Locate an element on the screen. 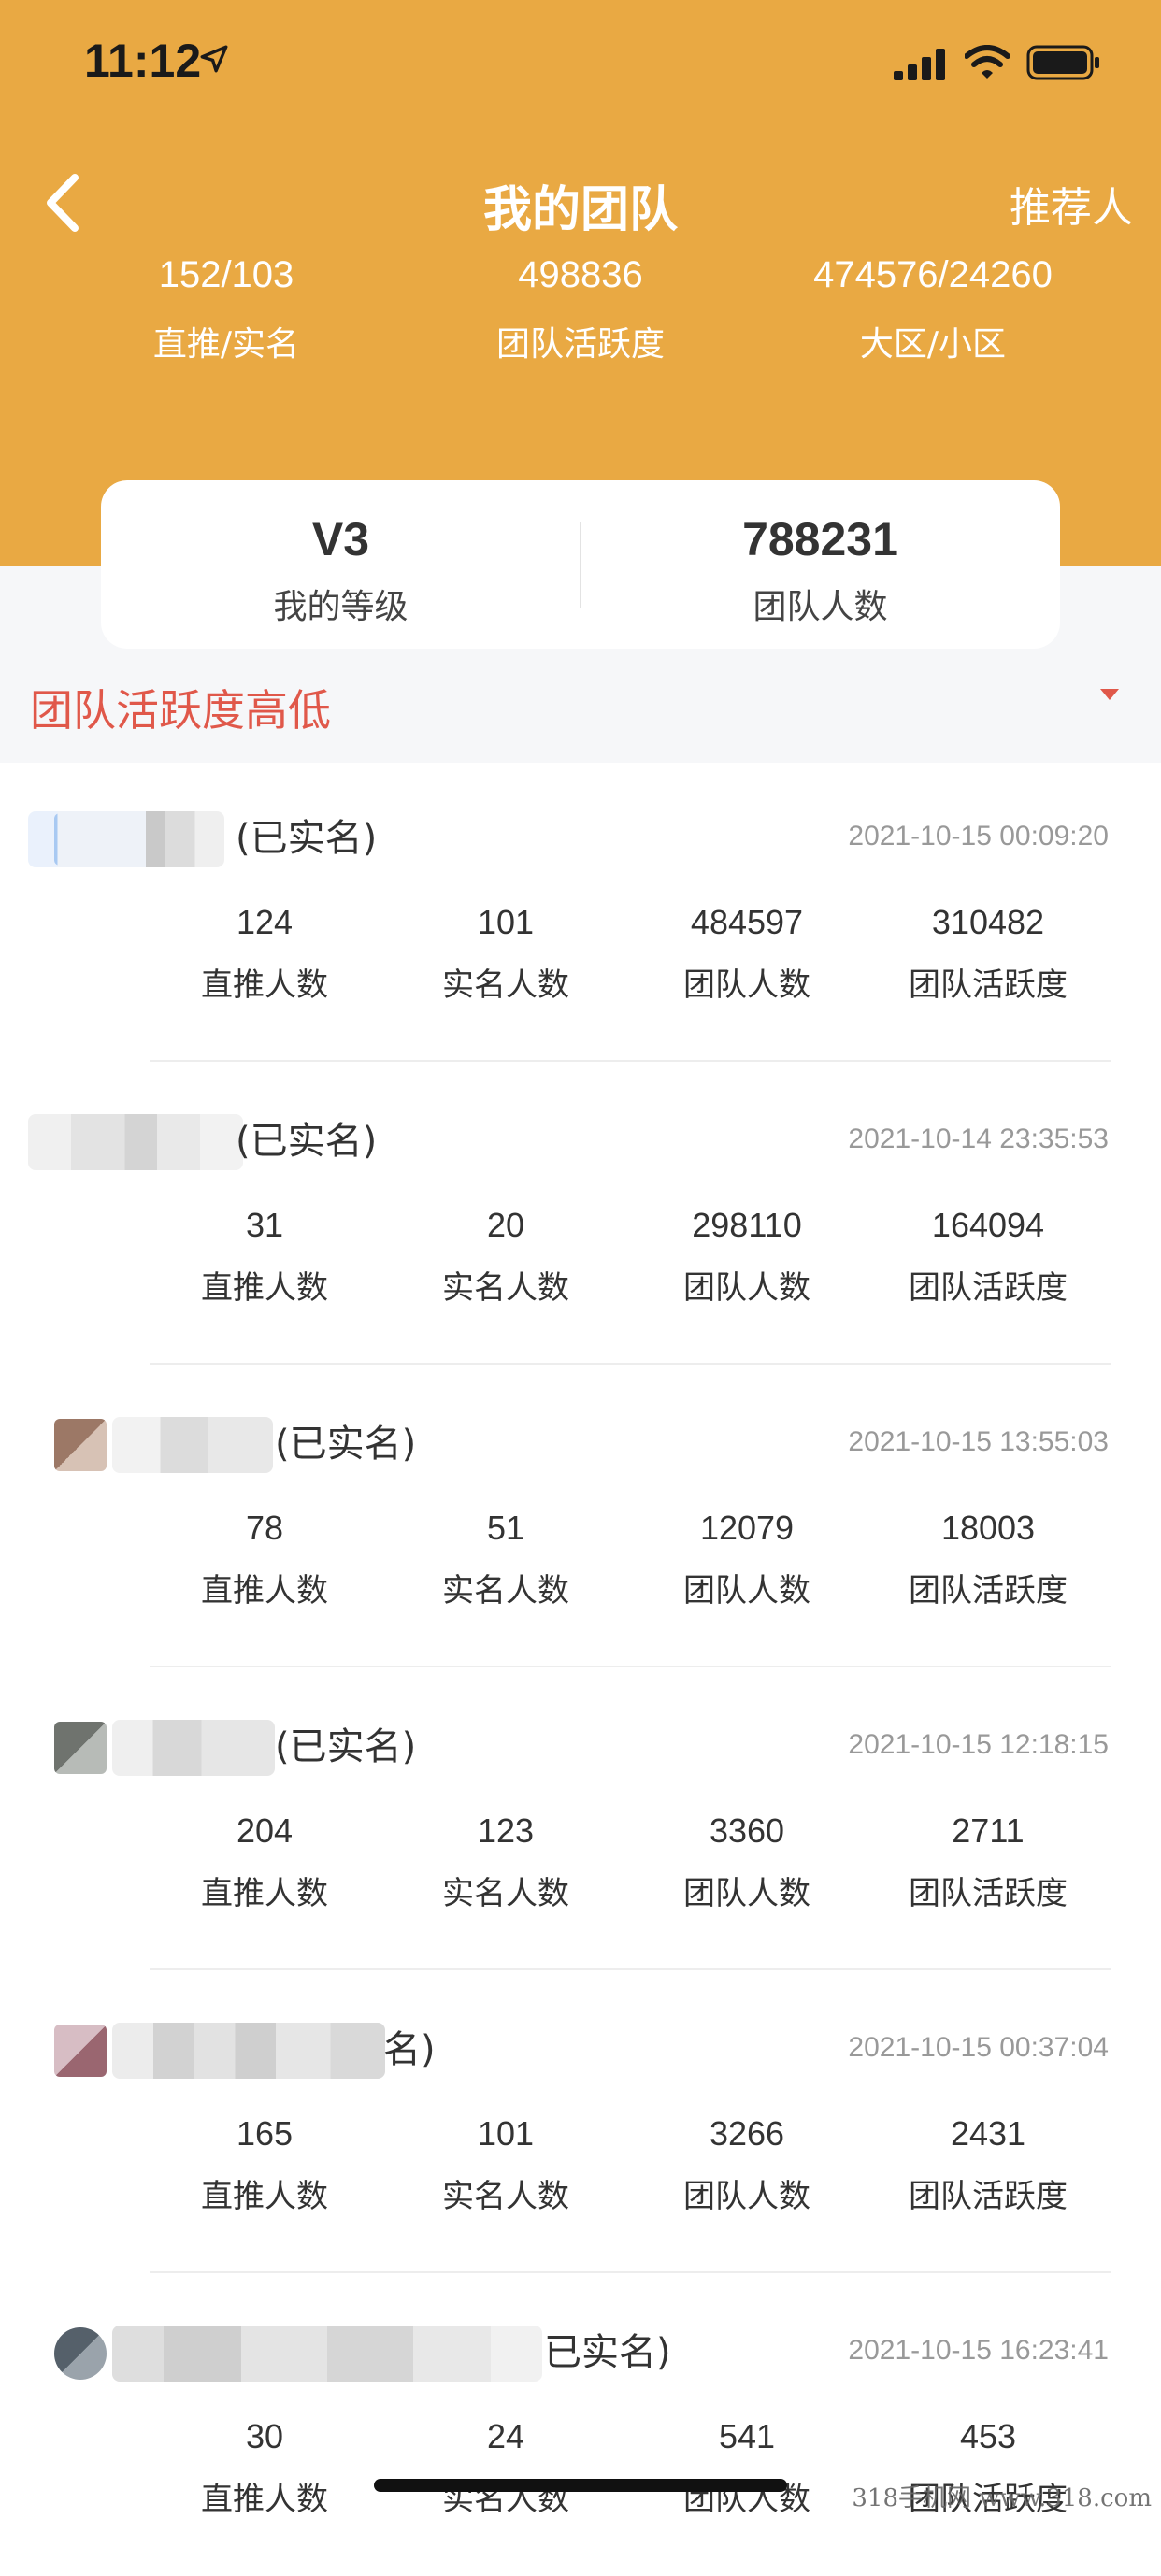 This screenshot has width=1161, height=2576. stat-value: 541 is located at coordinates (747, 2436).